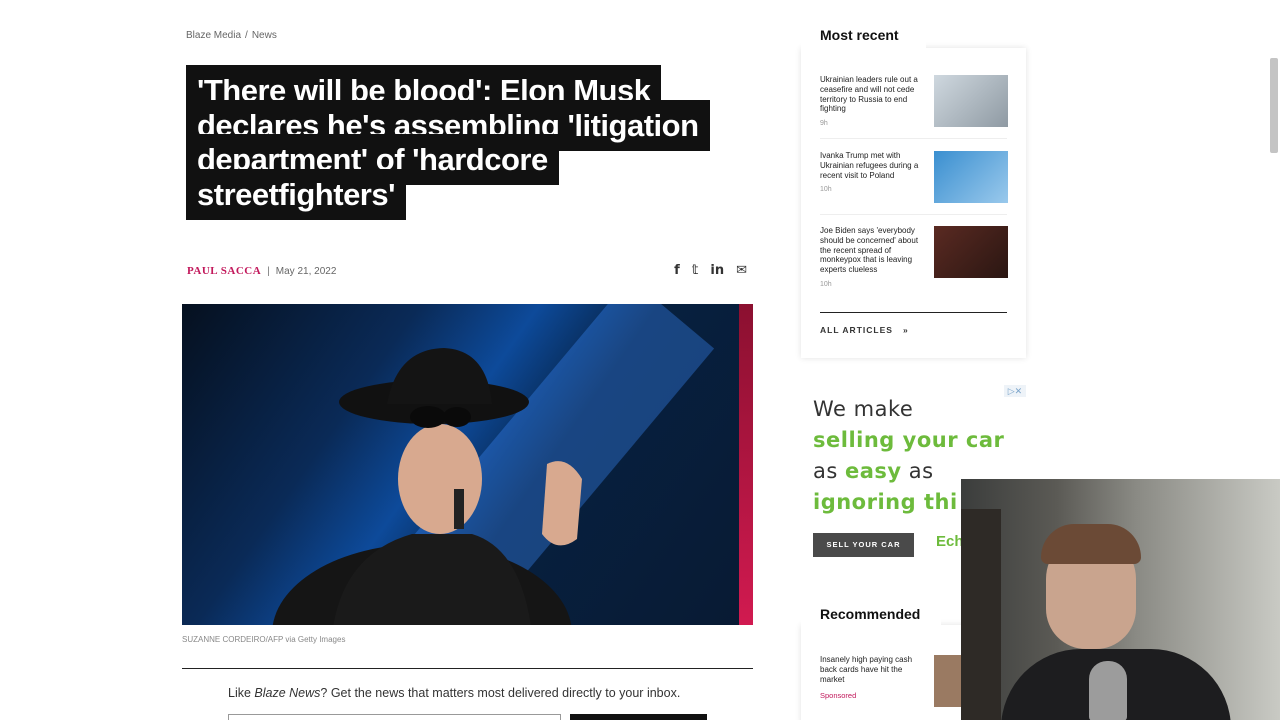 The width and height of the screenshot is (1280, 720). Describe the element at coordinates (856, 330) in the screenshot. I see `all-articles-label: ALL ARTICLES` at that location.